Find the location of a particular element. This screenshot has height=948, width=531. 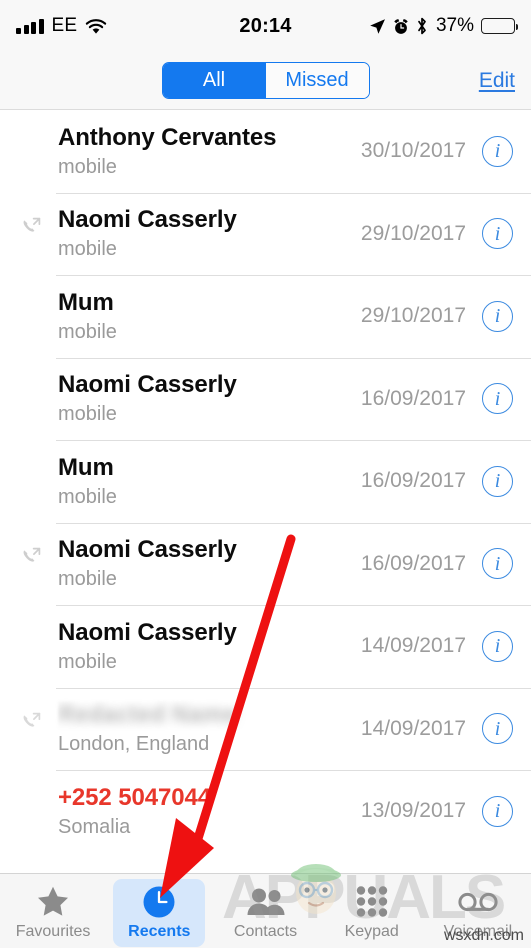

segment-all: All is located at coordinates (214, 80).